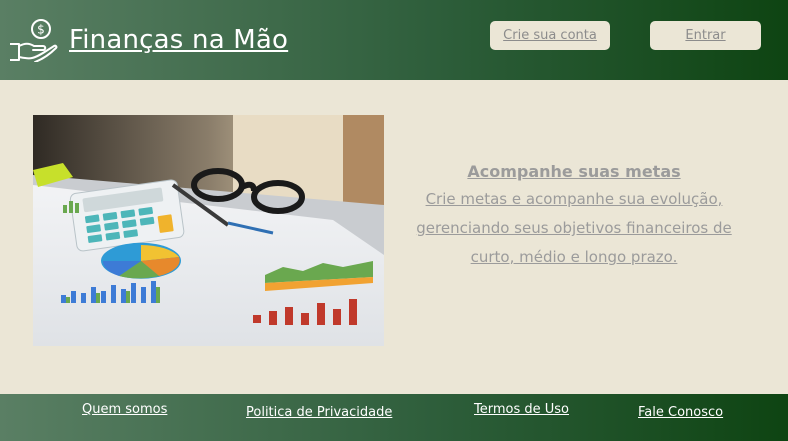 This screenshot has width=788, height=441. What do you see at coordinates (34, 40) in the screenshot?
I see `hand-holding-coin-icon: $` at bounding box center [34, 40].